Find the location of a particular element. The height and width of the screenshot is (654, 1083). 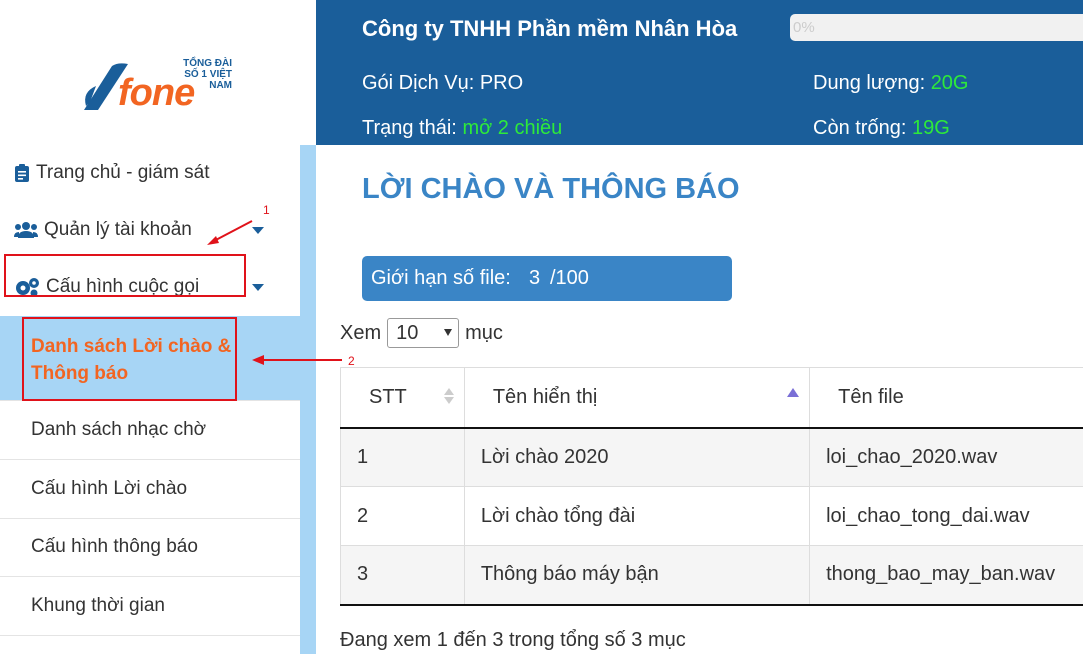

submenu-hold-music: Danh sách nhạc chờ is located at coordinates (150, 430).